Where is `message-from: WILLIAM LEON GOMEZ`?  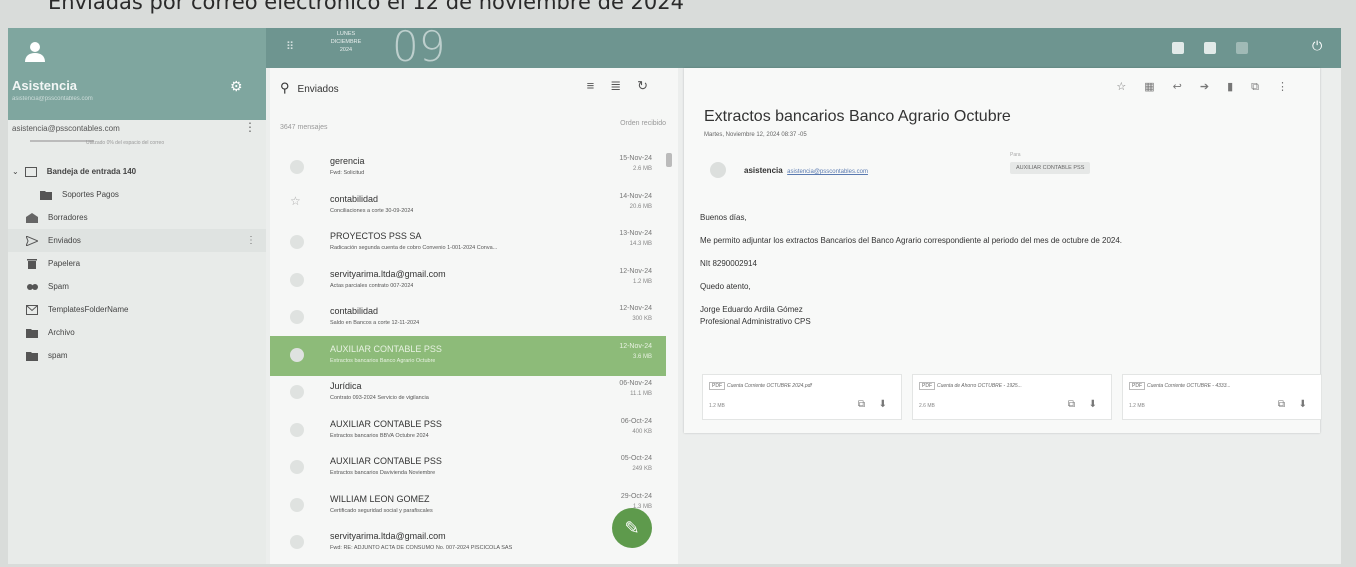 message-from: WILLIAM LEON GOMEZ is located at coordinates (380, 498).